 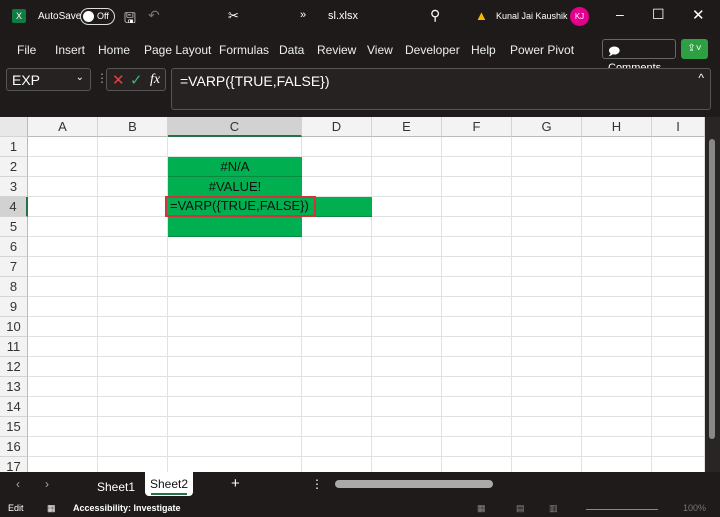 What do you see at coordinates (14, 407) in the screenshot?
I see `row-header-14: 14` at bounding box center [14, 407].